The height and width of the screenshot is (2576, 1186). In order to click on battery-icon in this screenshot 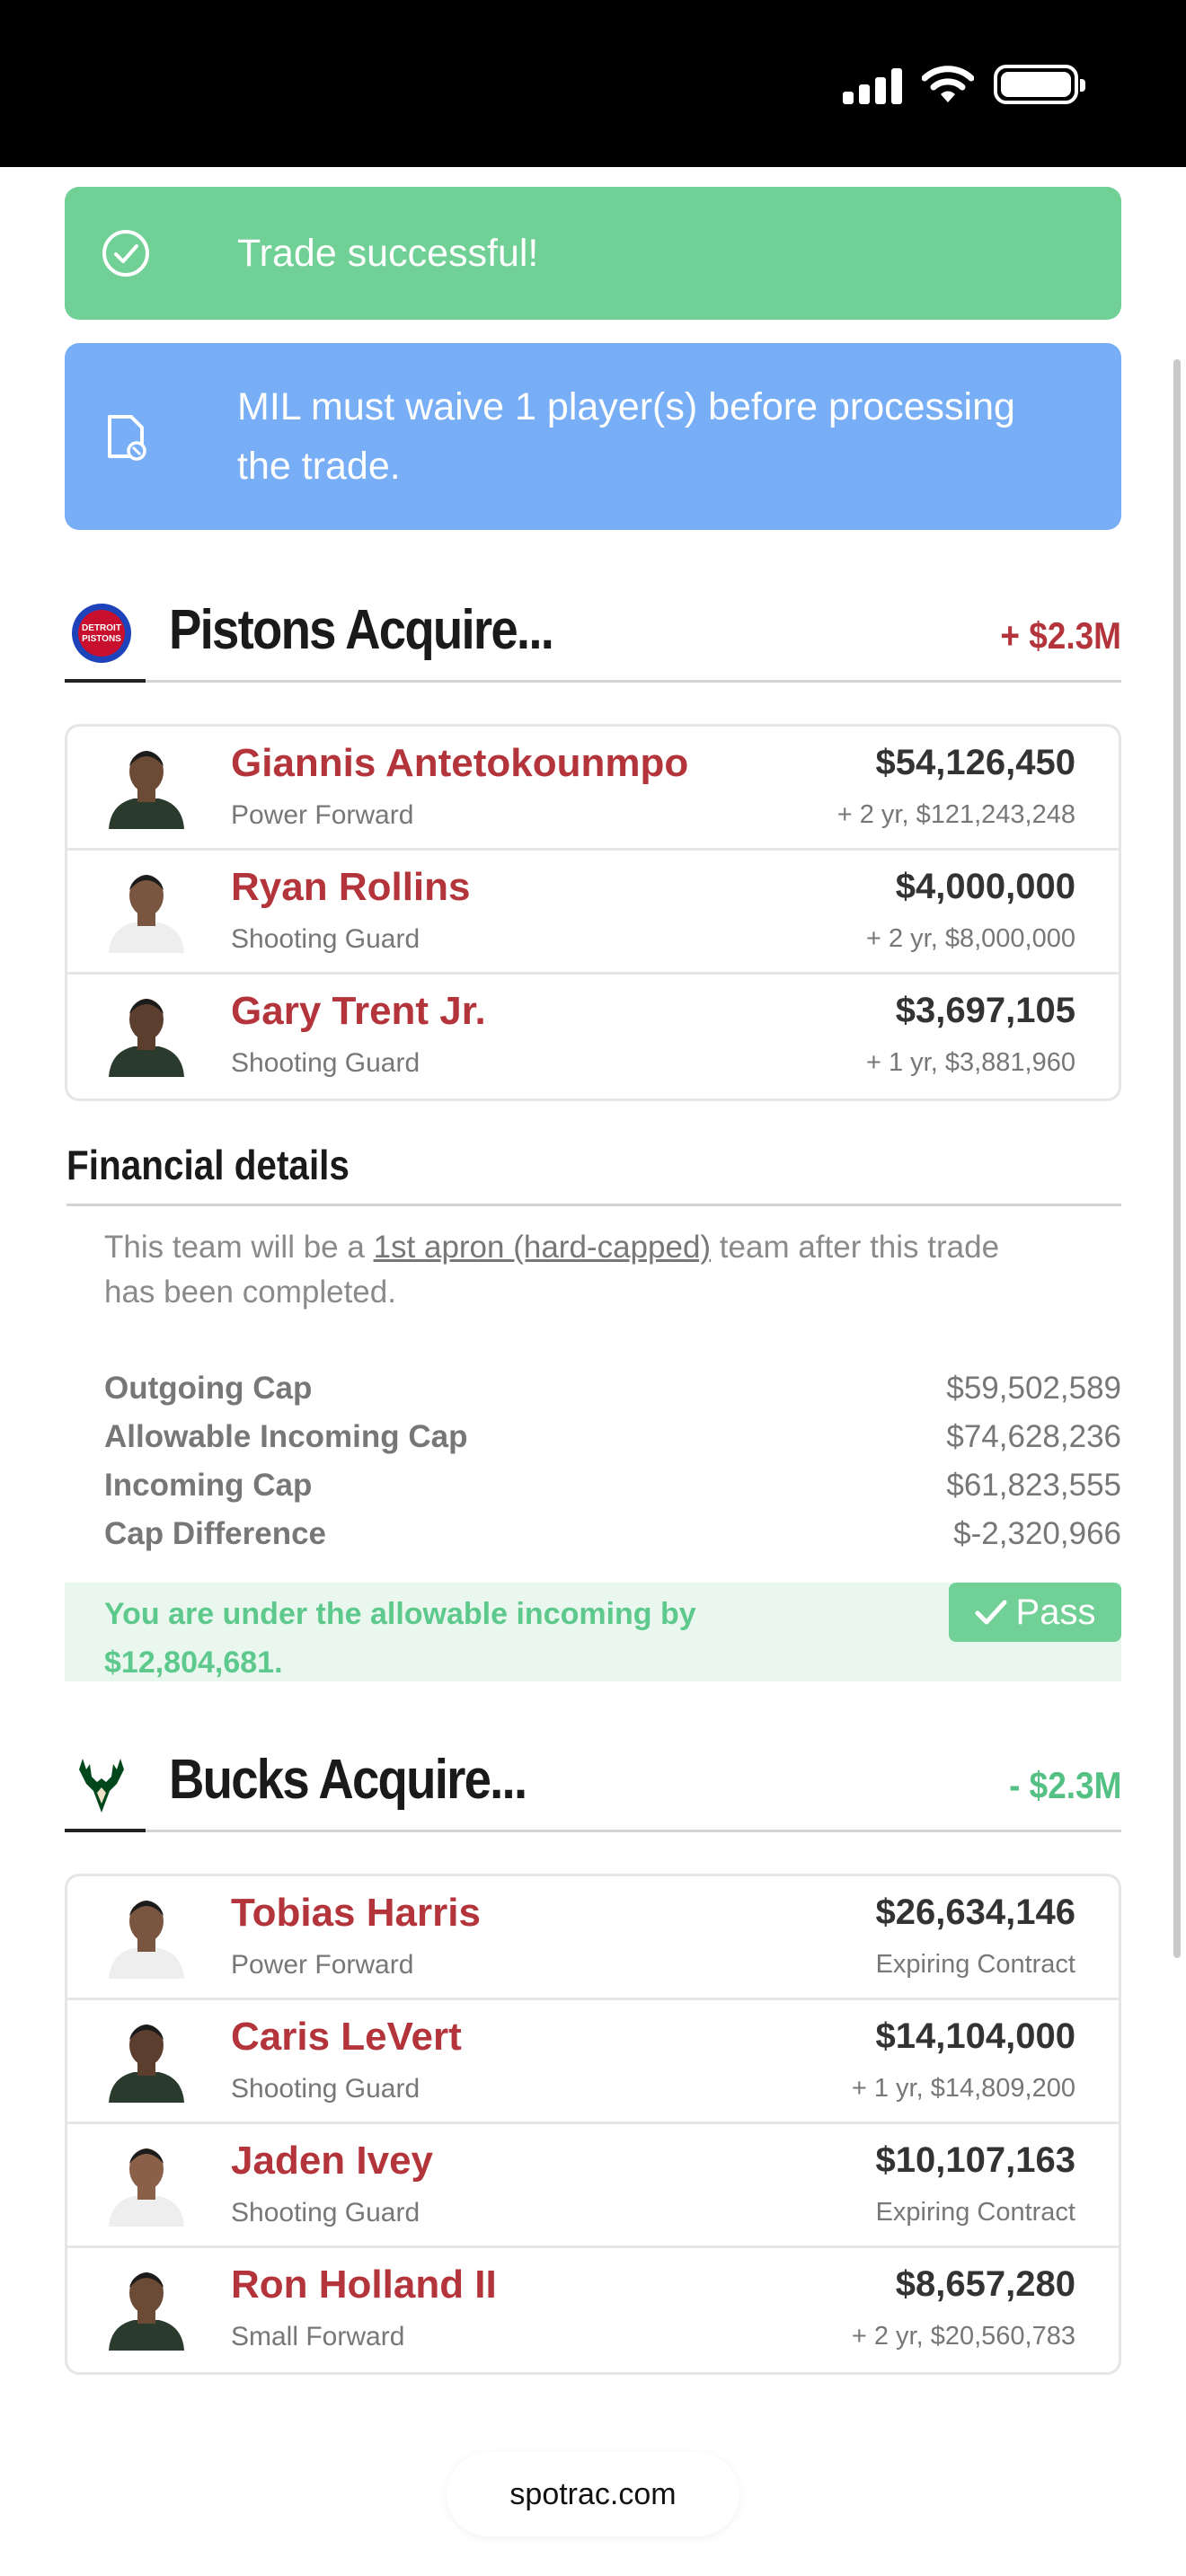, I will do `click(1039, 84)`.